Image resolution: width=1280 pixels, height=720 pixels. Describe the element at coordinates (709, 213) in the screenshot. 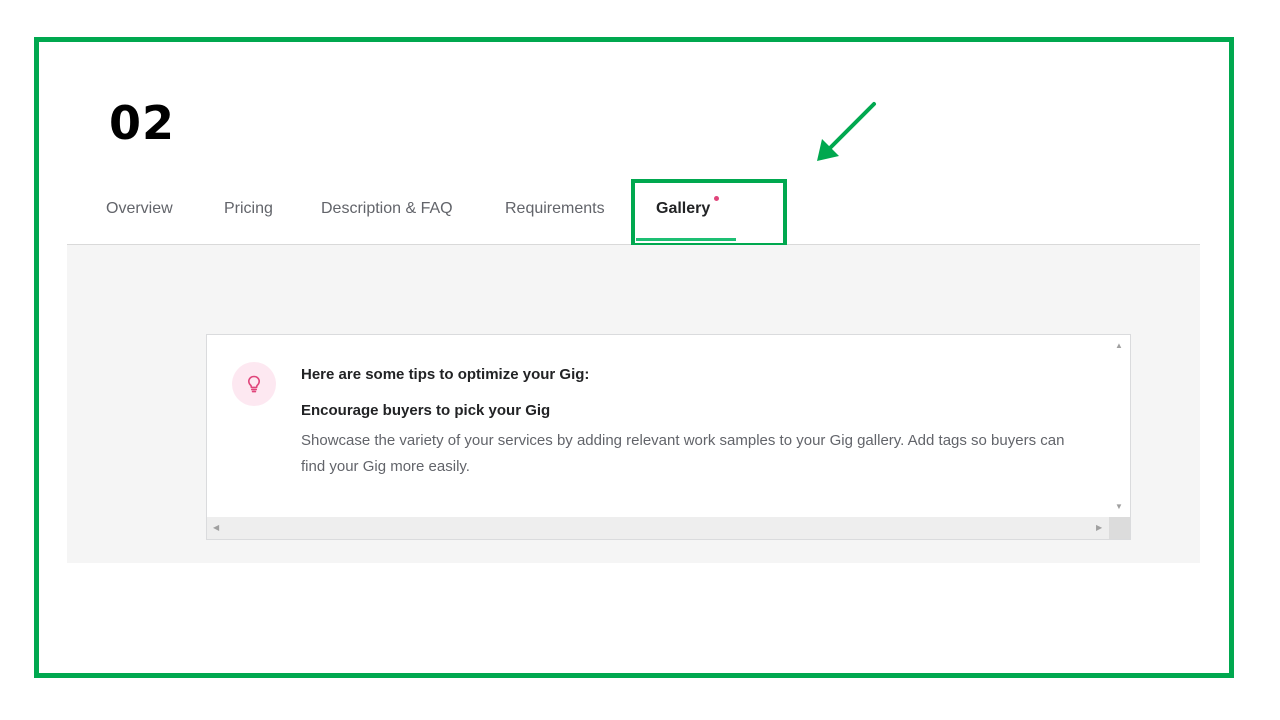

I see `gallery-highlight-box` at that location.